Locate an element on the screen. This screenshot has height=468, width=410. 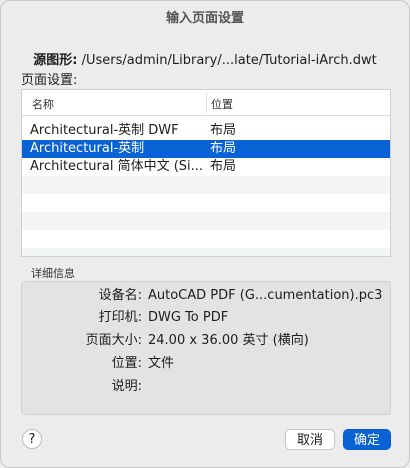
detail-key: 页面大小: is located at coordinates (113, 340).